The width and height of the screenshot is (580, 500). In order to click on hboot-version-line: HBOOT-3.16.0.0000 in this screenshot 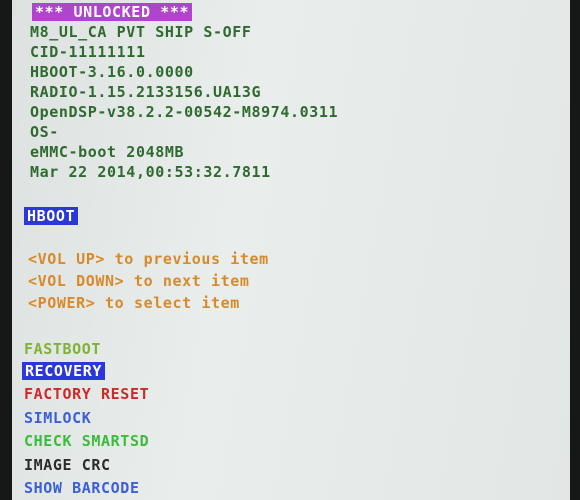, I will do `click(112, 72)`.